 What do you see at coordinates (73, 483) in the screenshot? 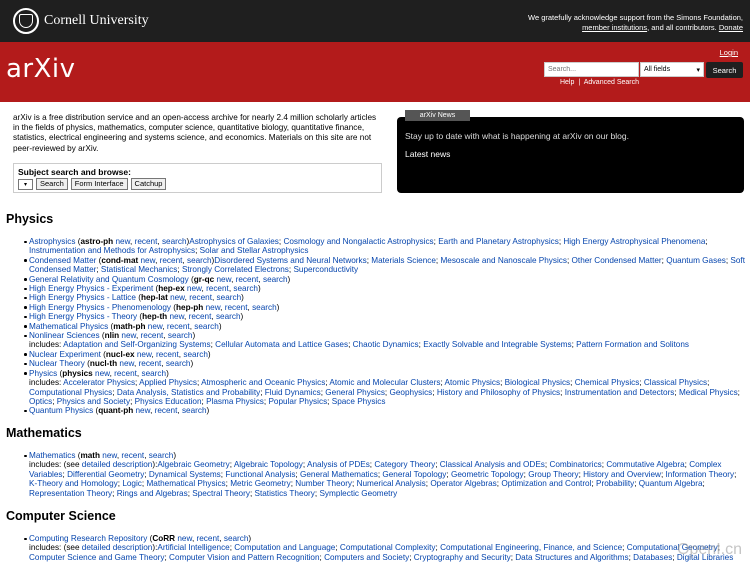
I see `subcategory-link: K-Theory and Homology` at bounding box center [73, 483].